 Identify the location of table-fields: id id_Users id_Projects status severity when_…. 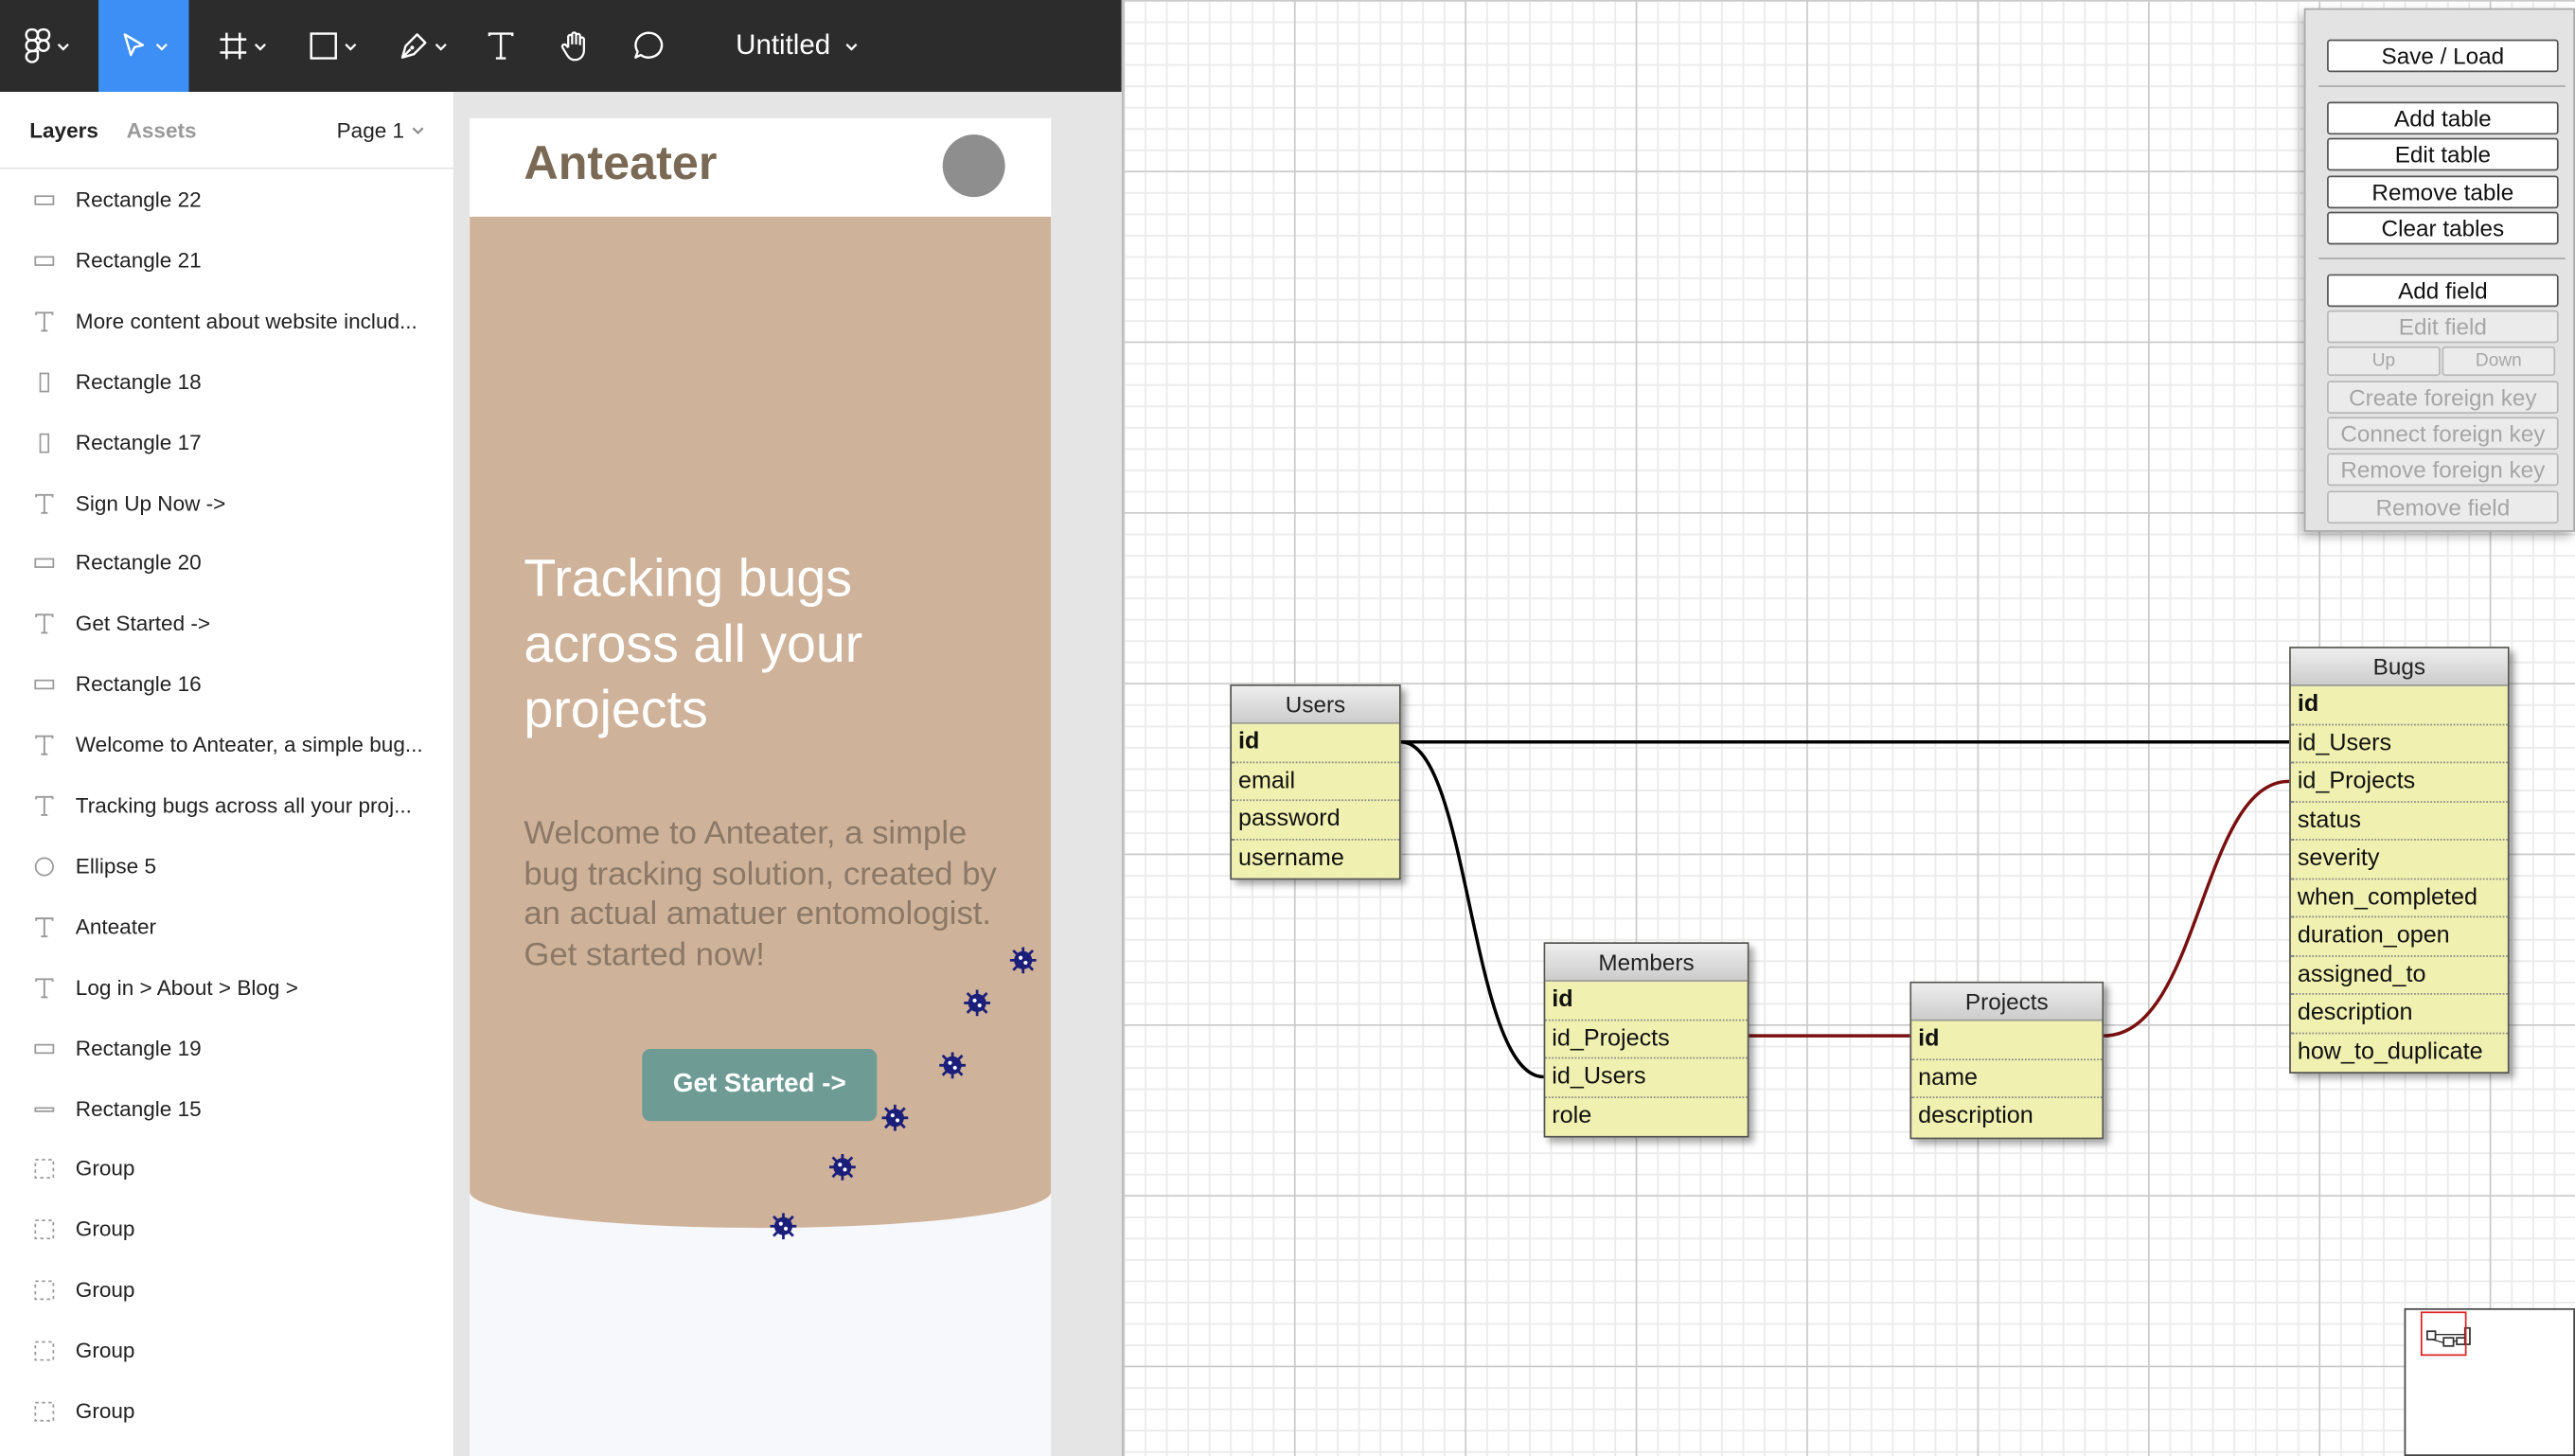
(2399, 879).